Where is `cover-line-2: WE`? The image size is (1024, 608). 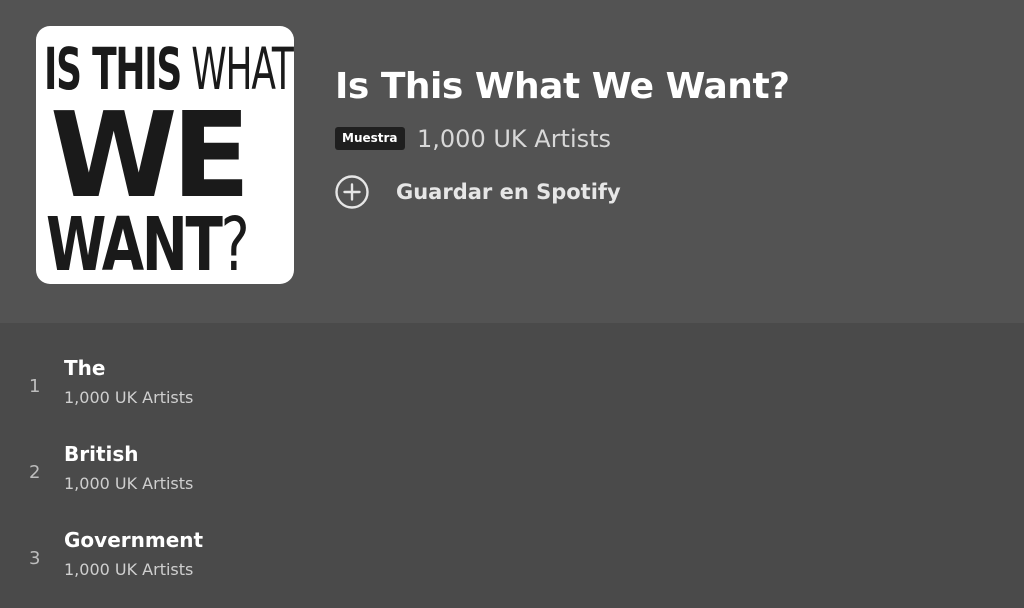 cover-line-2: WE is located at coordinates (150, 155).